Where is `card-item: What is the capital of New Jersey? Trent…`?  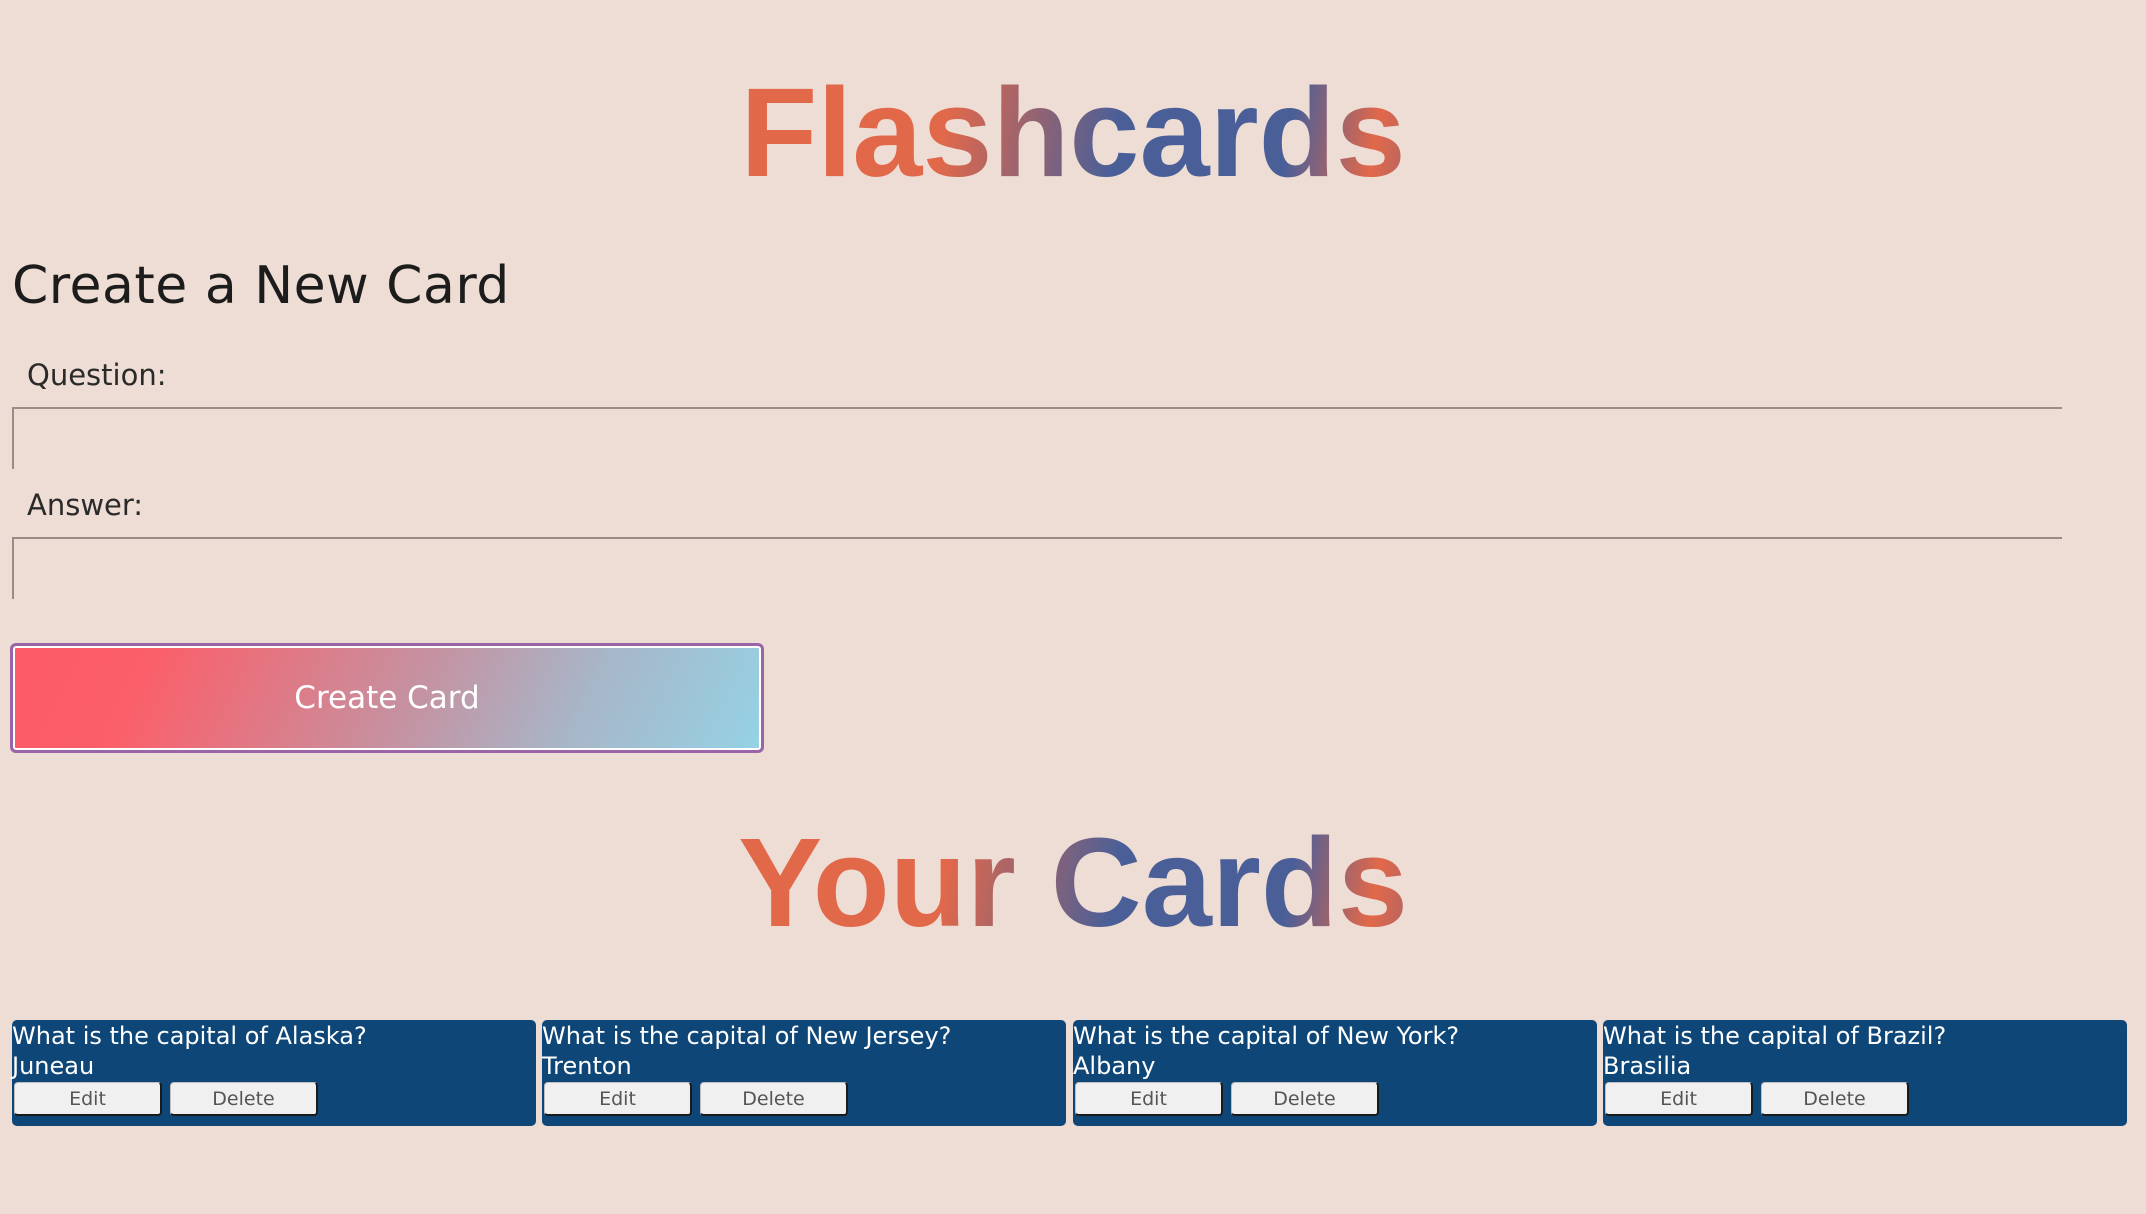
card-item: What is the capital of New Jersey? Trent… is located at coordinates (804, 1073).